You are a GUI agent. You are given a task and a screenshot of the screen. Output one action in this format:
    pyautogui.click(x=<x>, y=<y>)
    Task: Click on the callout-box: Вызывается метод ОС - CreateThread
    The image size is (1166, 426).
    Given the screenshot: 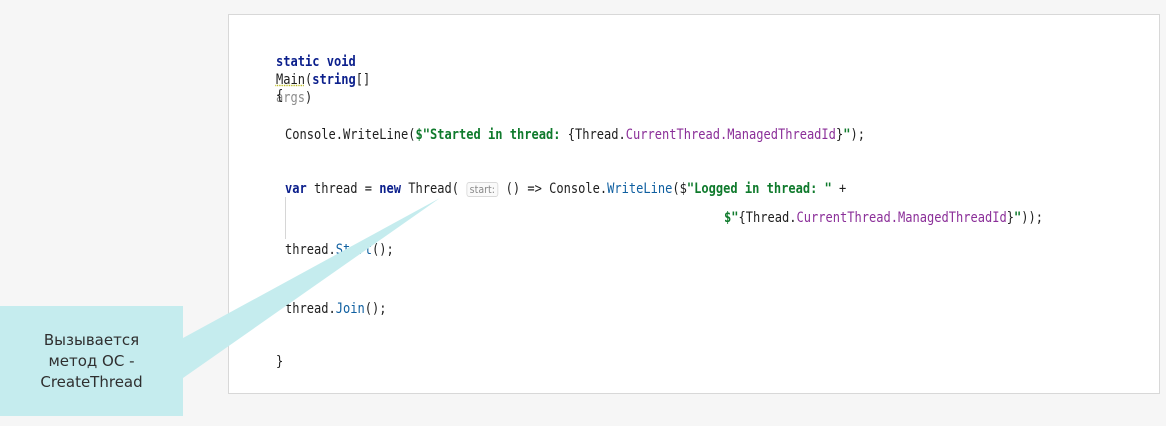 What is the action you would take?
    pyautogui.click(x=91, y=361)
    